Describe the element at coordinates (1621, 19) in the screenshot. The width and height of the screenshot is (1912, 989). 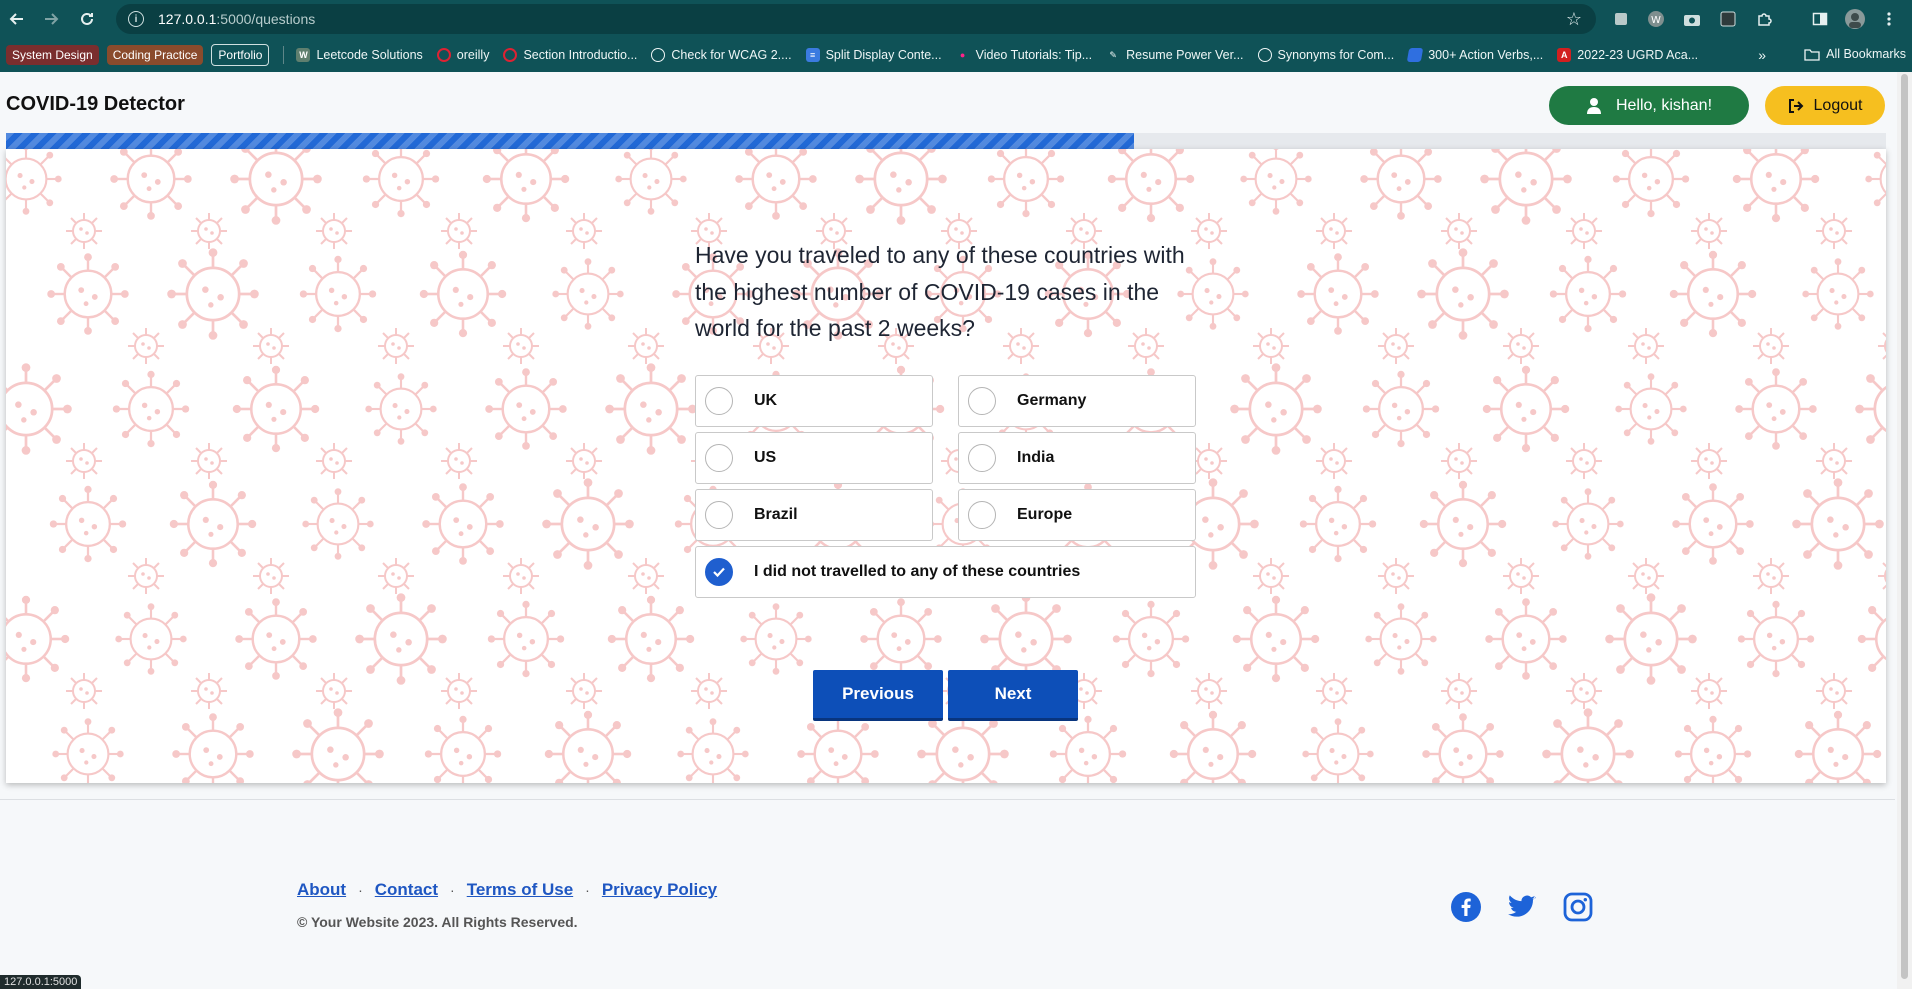
I see `extension-icon` at that location.